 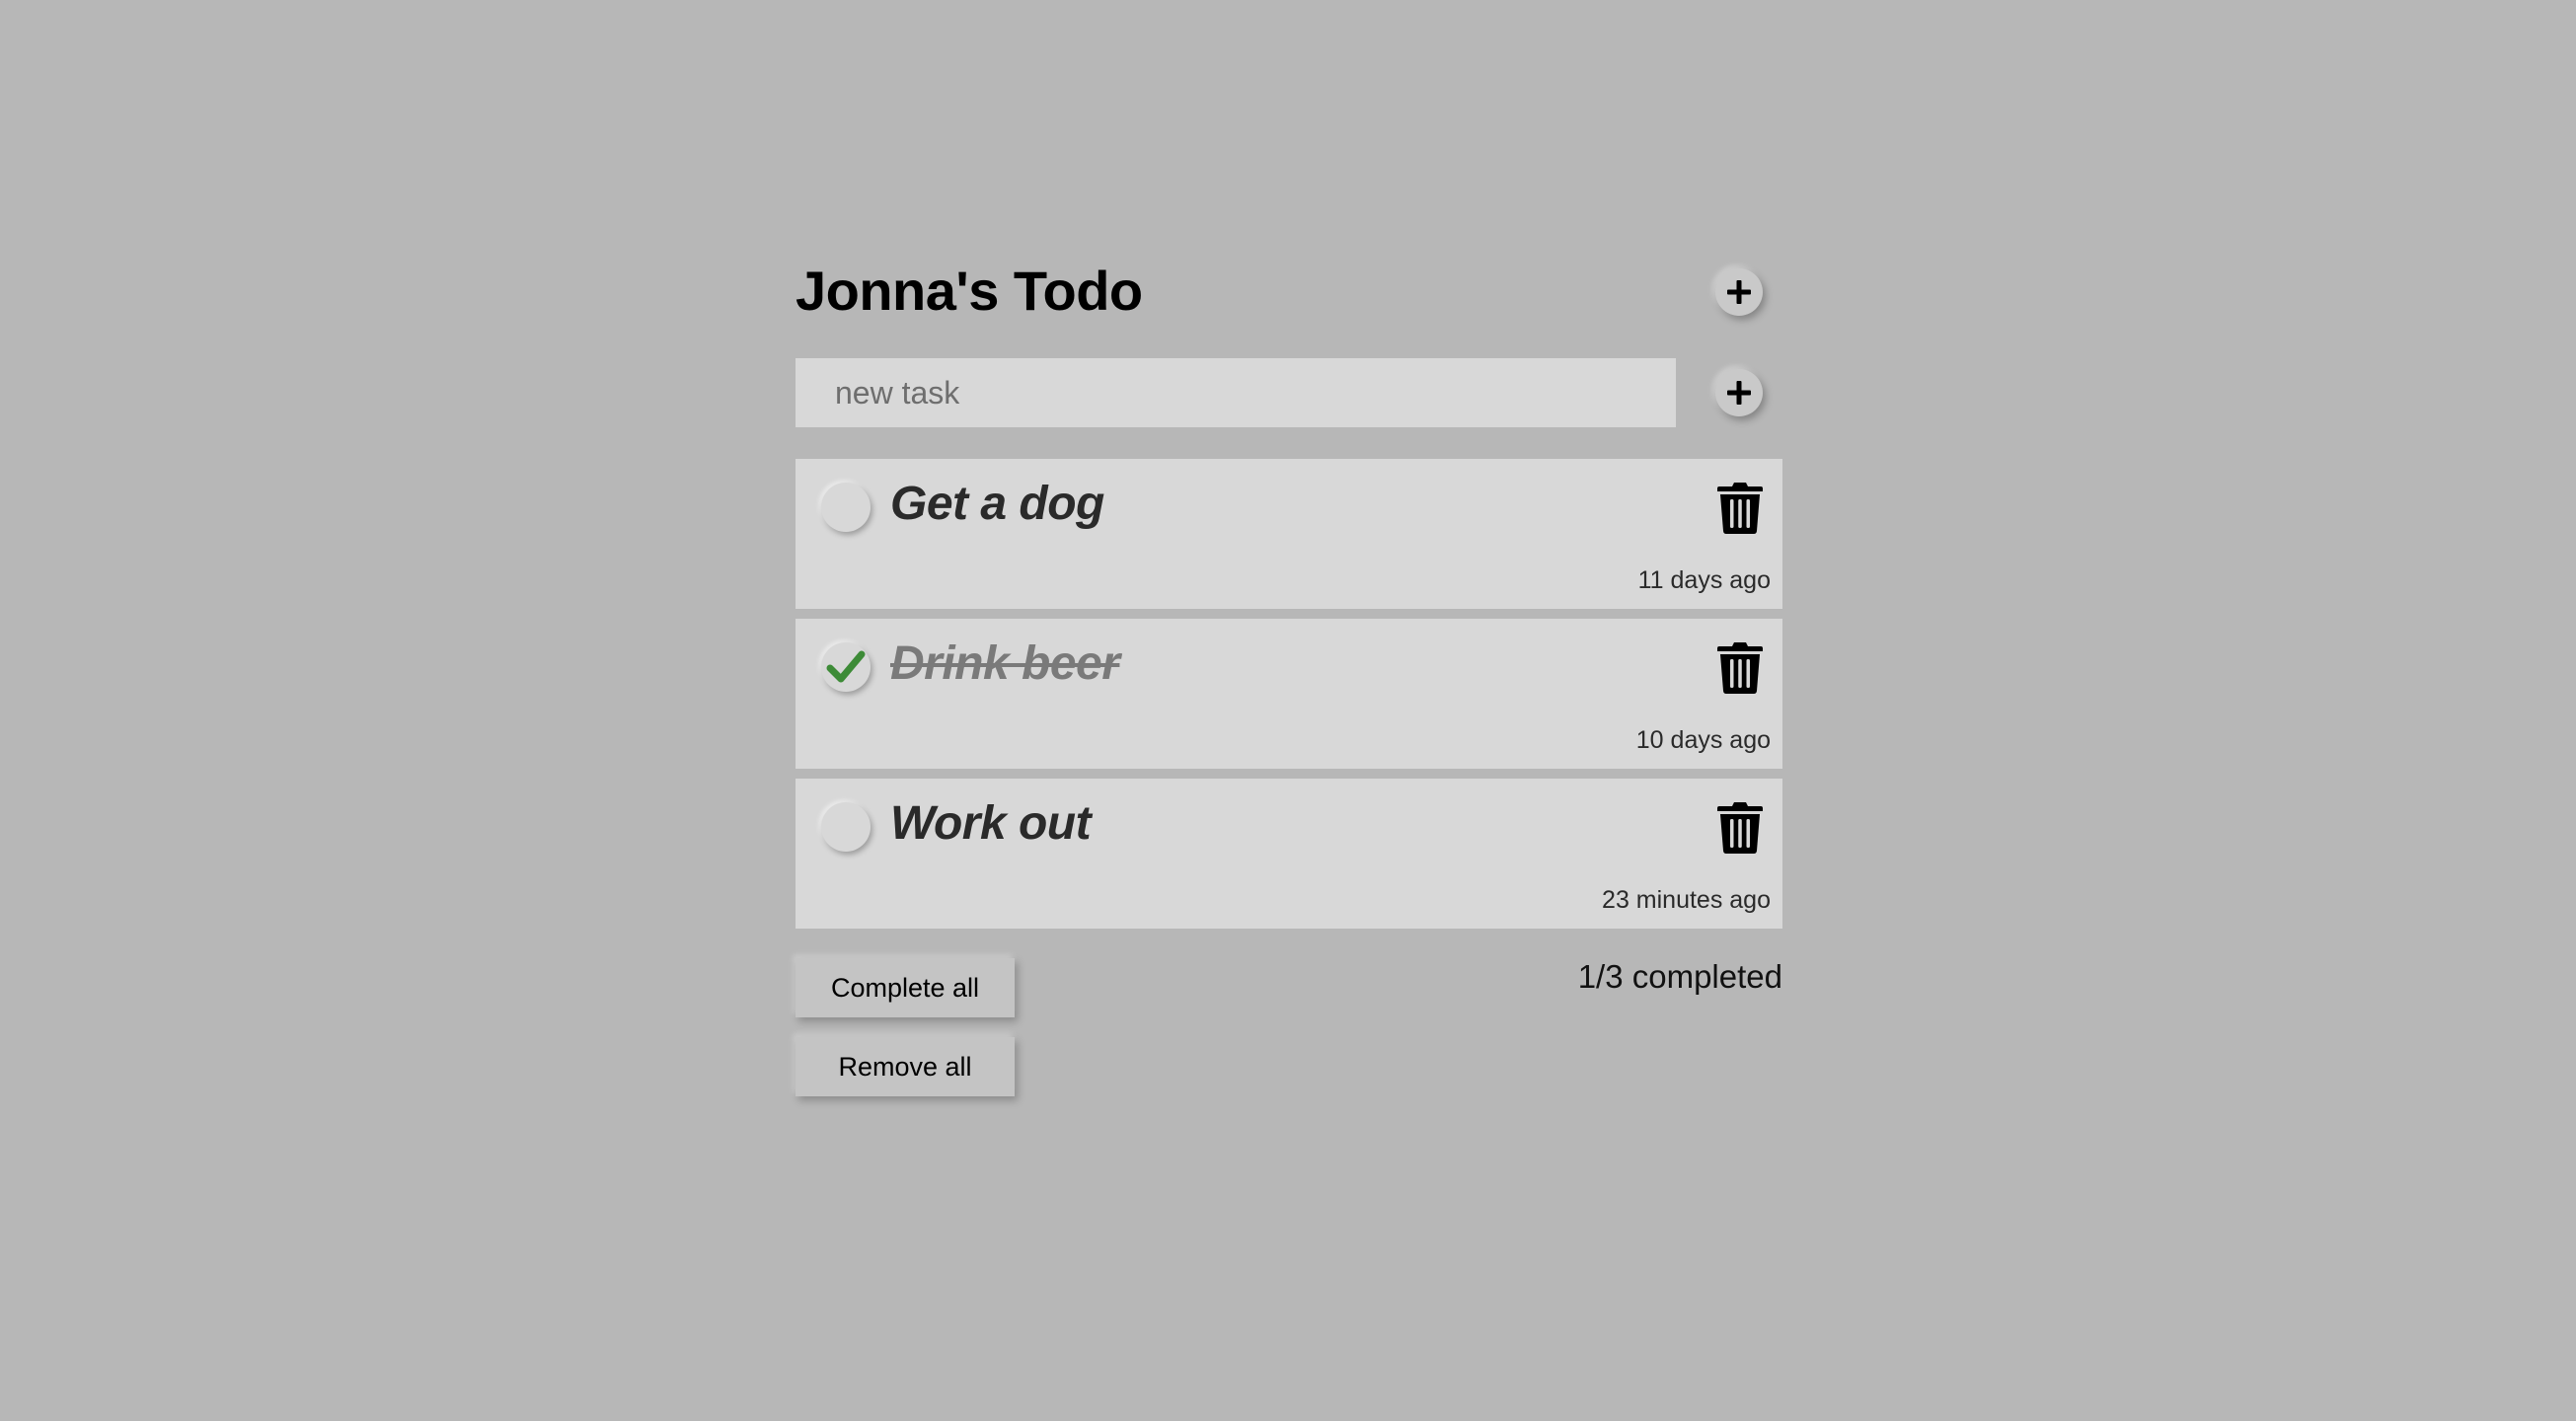 I want to click on new-task-row, so click(x=1289, y=392).